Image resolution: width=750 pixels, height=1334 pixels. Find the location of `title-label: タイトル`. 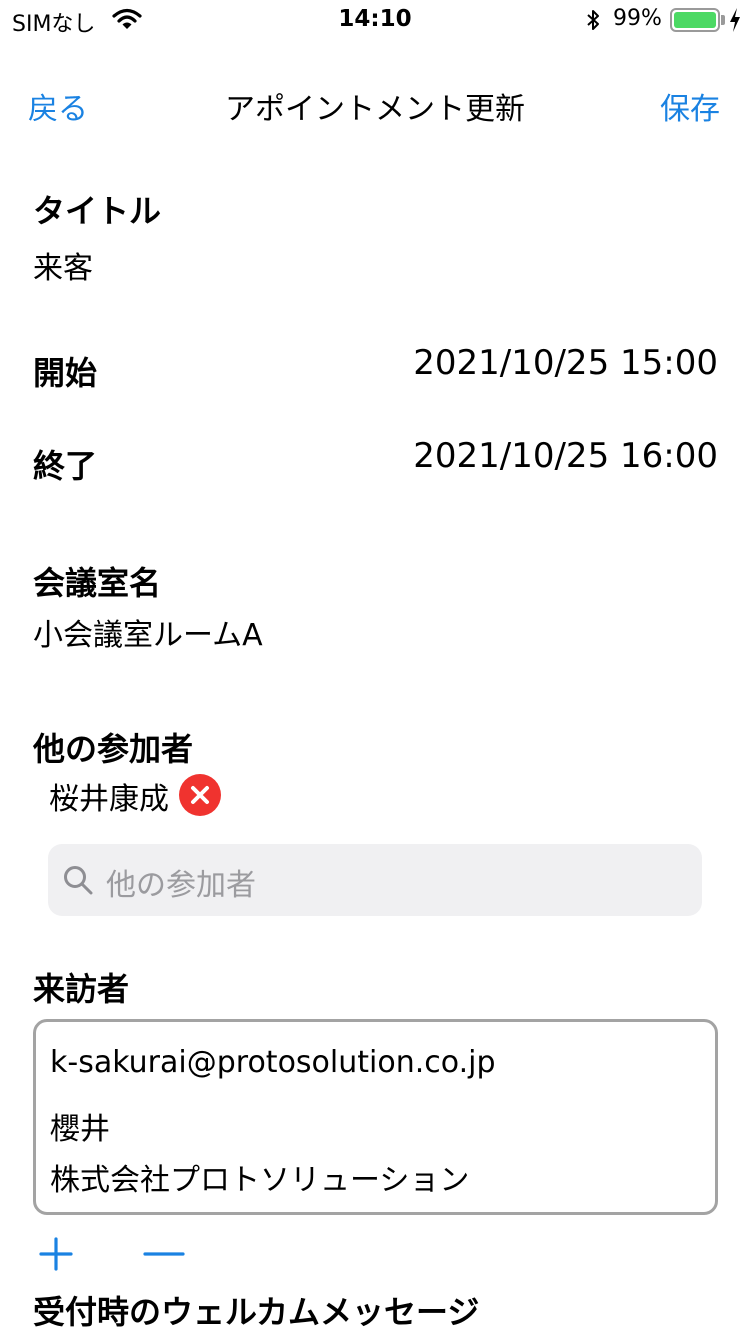

title-label: タイトル is located at coordinates (97, 211).